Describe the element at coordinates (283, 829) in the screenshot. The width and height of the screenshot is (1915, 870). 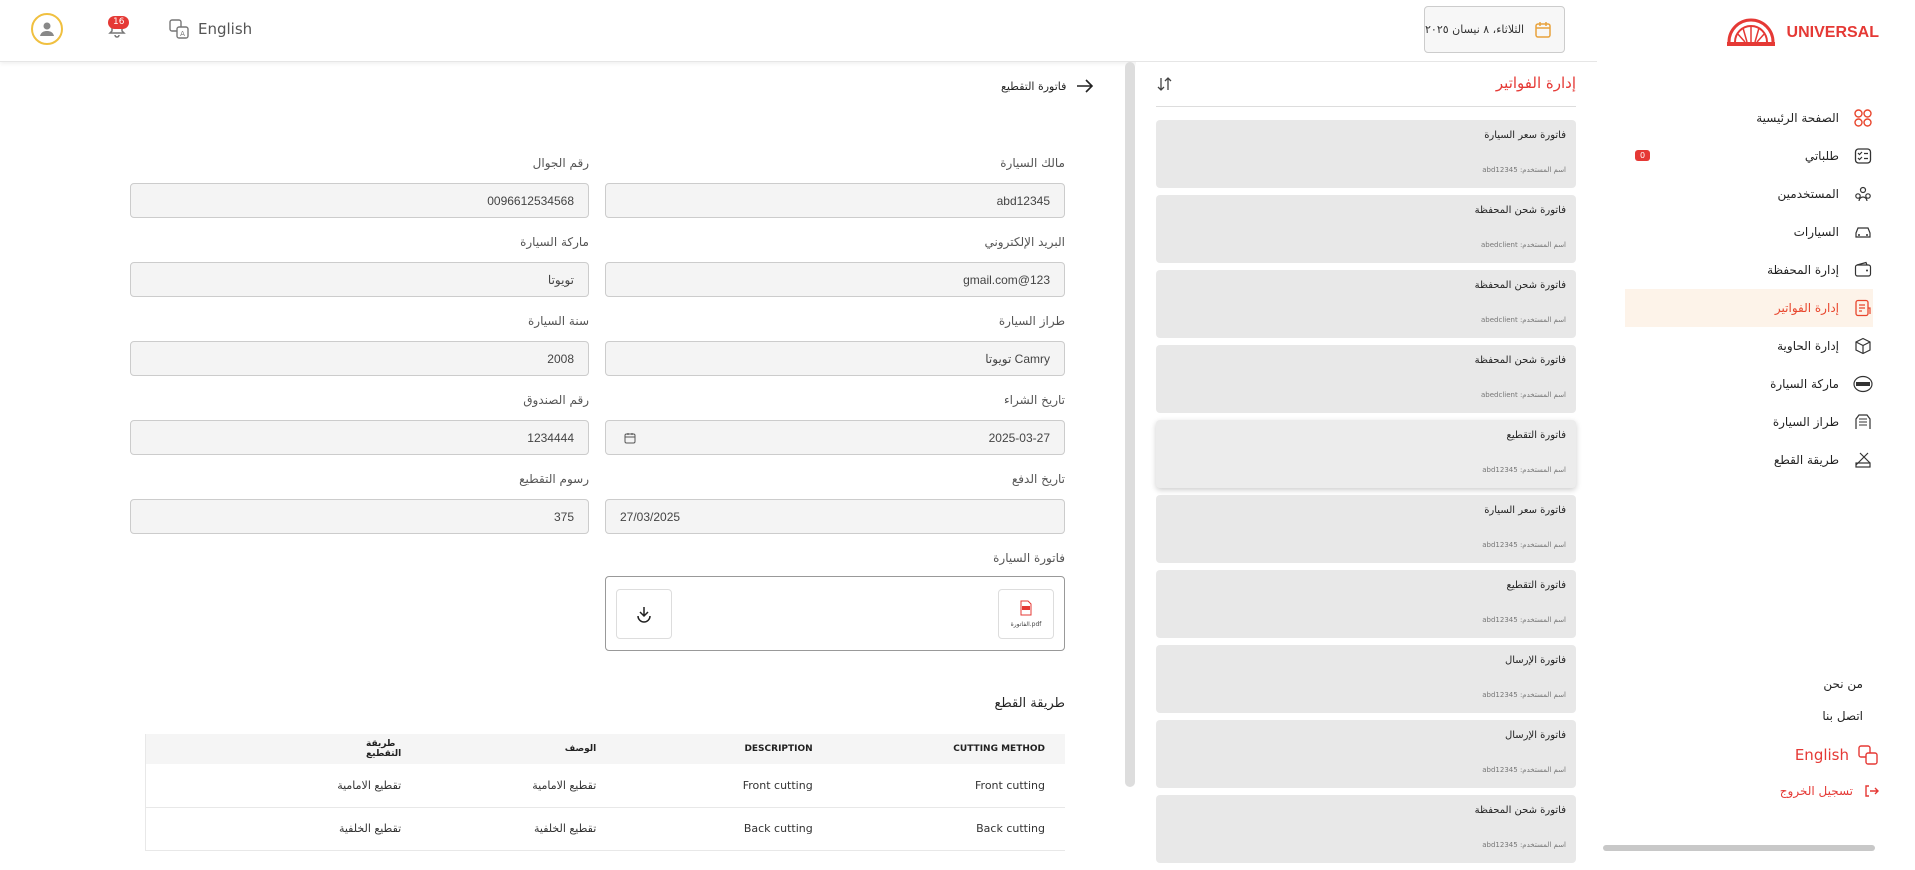
I see `cell-arabic-method: تقطيع الخلفية` at that location.